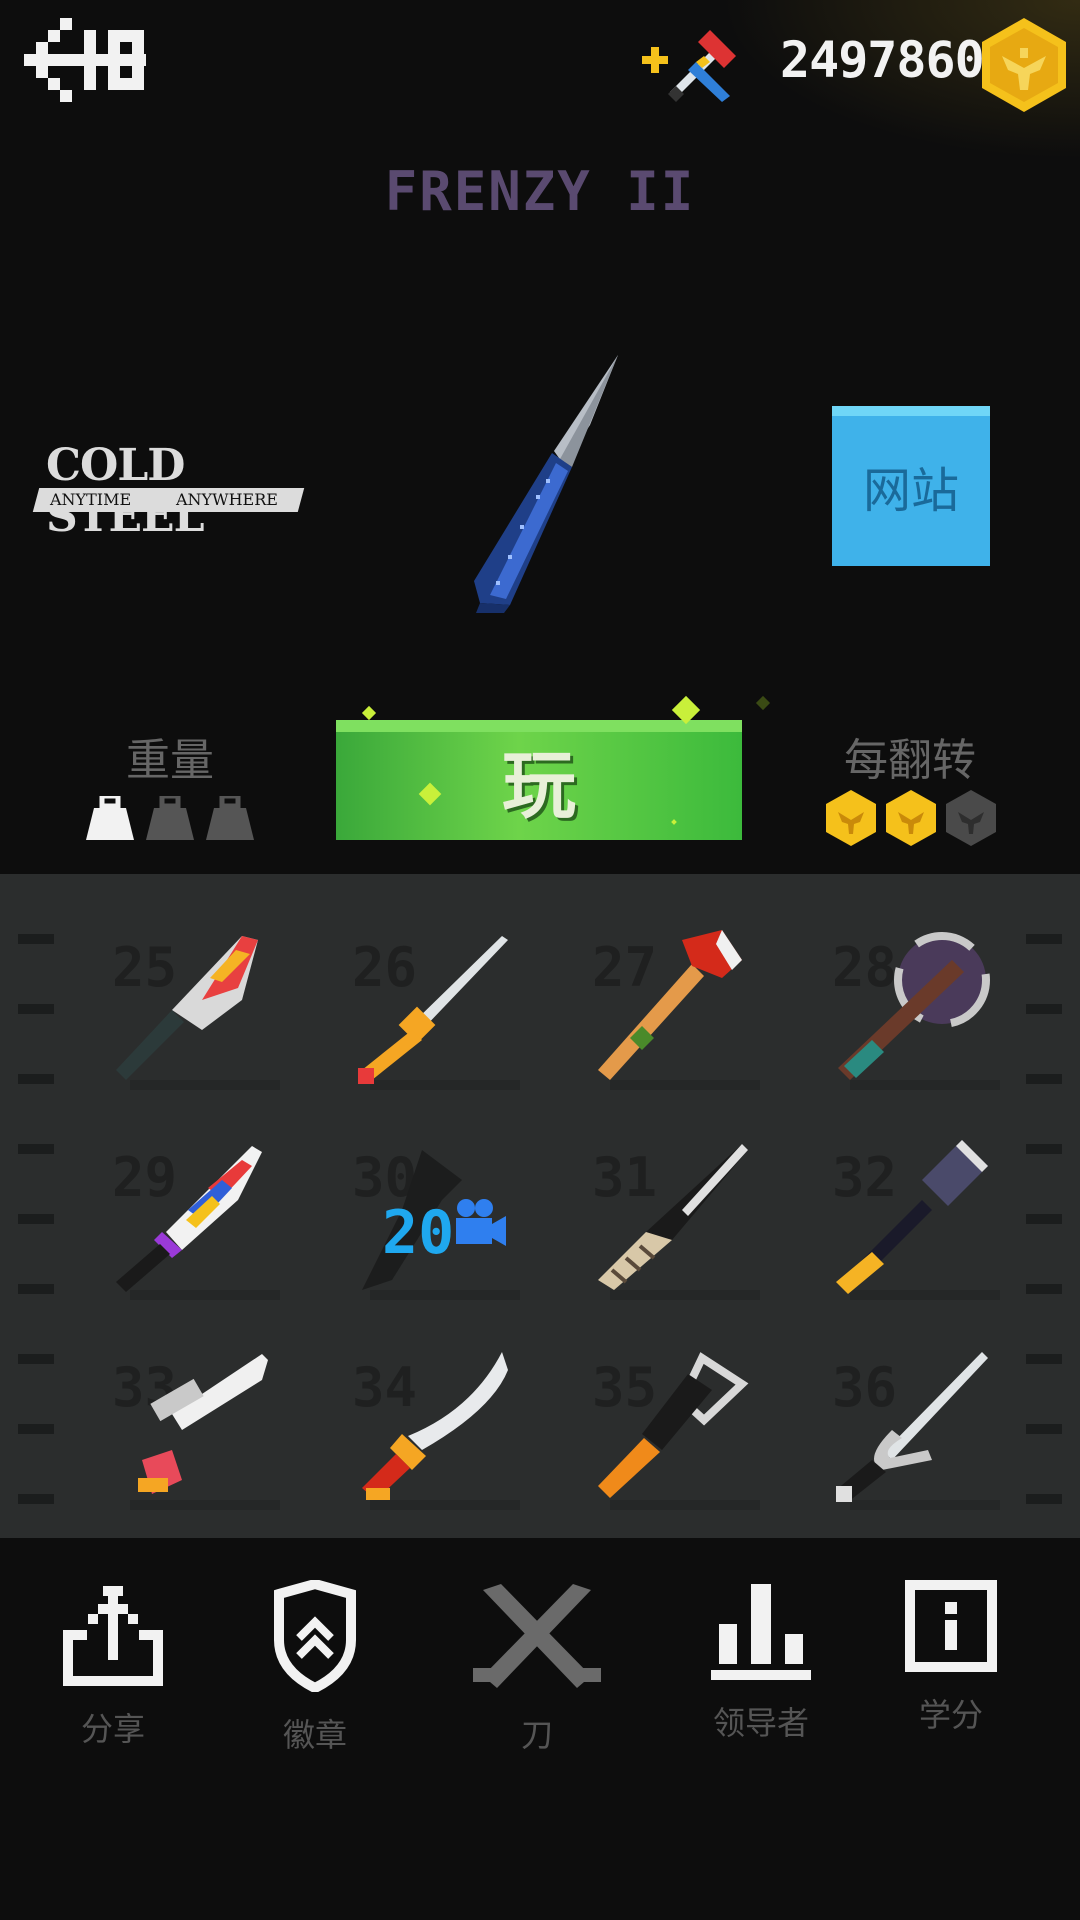 The image size is (1080, 1920). What do you see at coordinates (950, 1715) in the screenshot?
I see `nav-credits-label: 学分` at bounding box center [950, 1715].